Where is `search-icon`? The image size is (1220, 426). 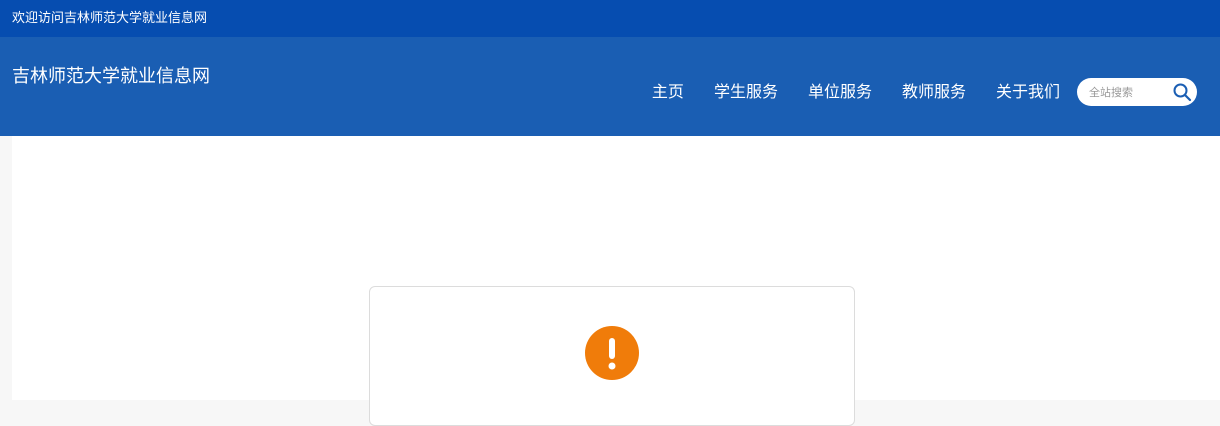
search-icon is located at coordinates (1182, 92).